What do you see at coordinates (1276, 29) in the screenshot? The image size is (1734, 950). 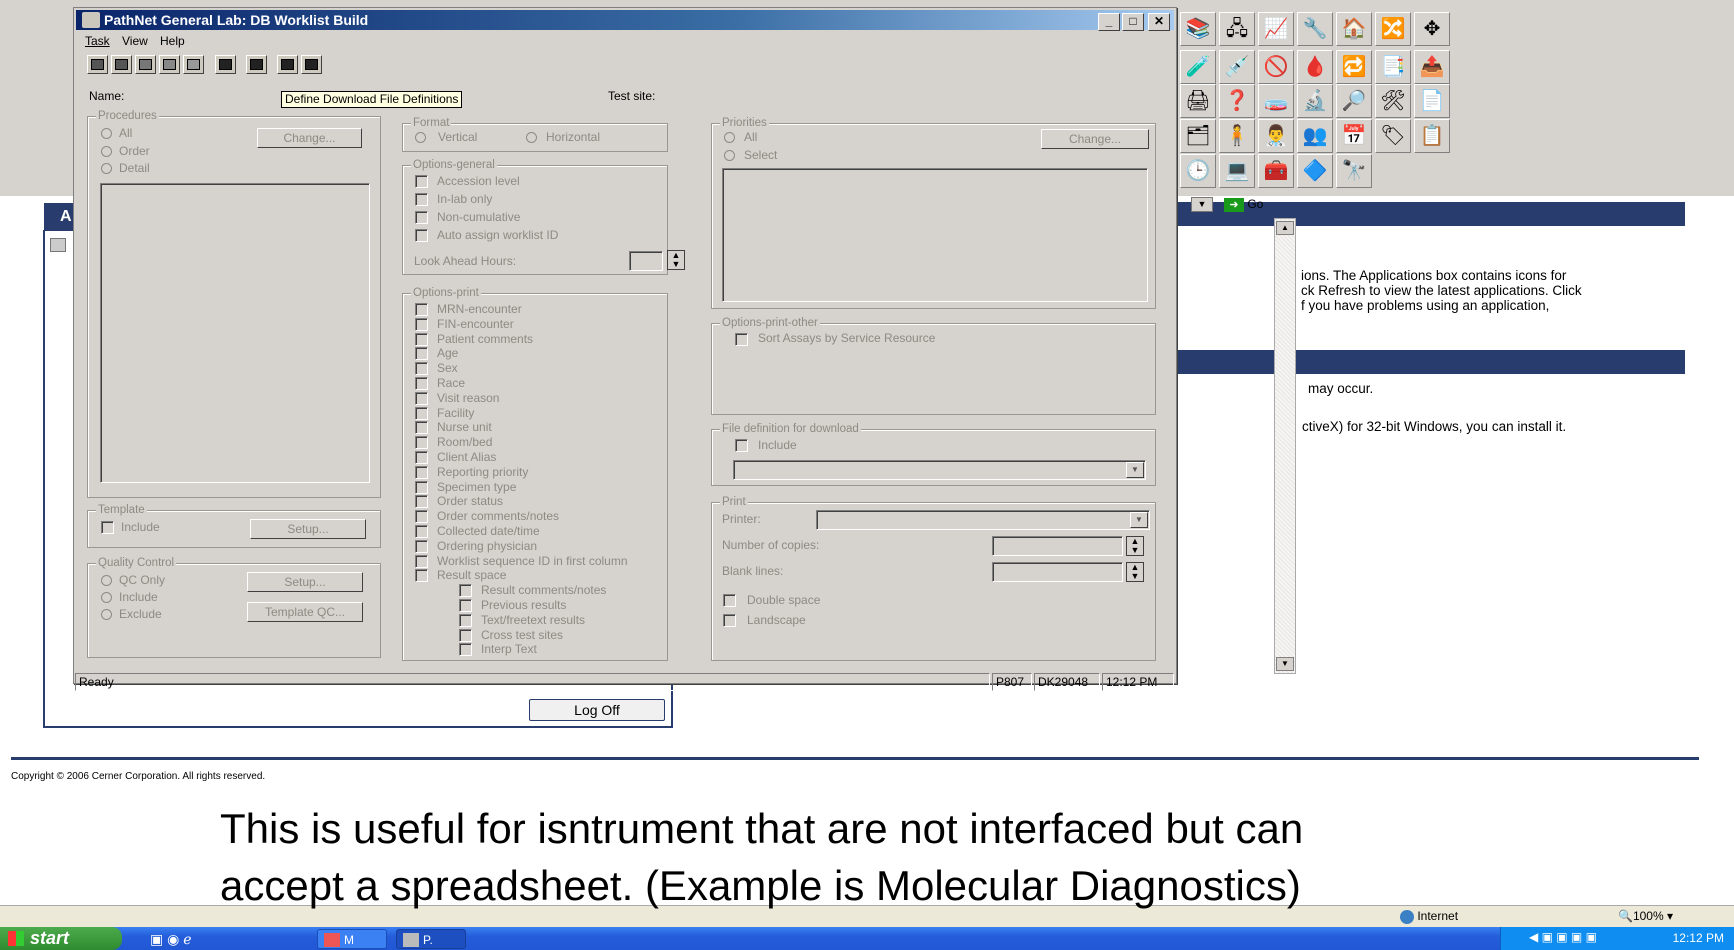 I see `chart-icon: 📈` at bounding box center [1276, 29].